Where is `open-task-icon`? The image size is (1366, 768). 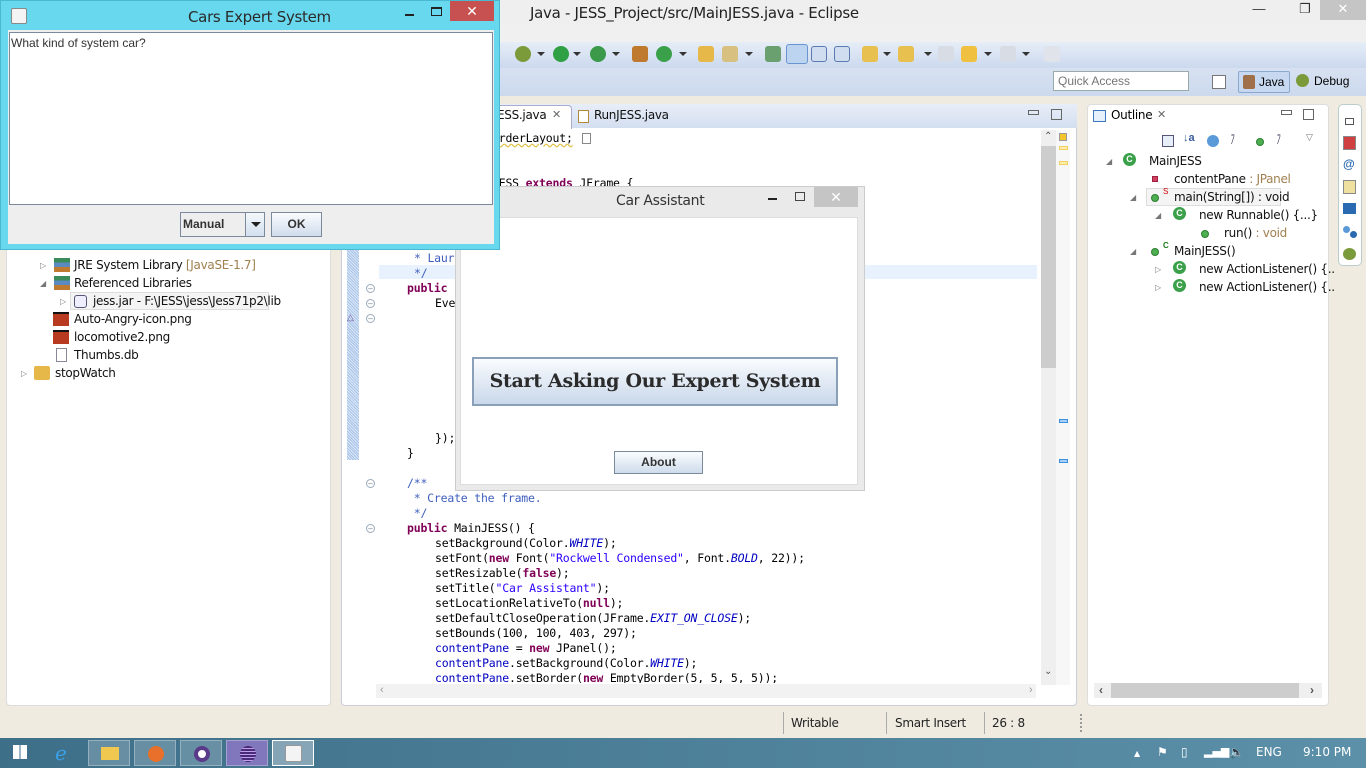
open-task-icon is located at coordinates (773, 54).